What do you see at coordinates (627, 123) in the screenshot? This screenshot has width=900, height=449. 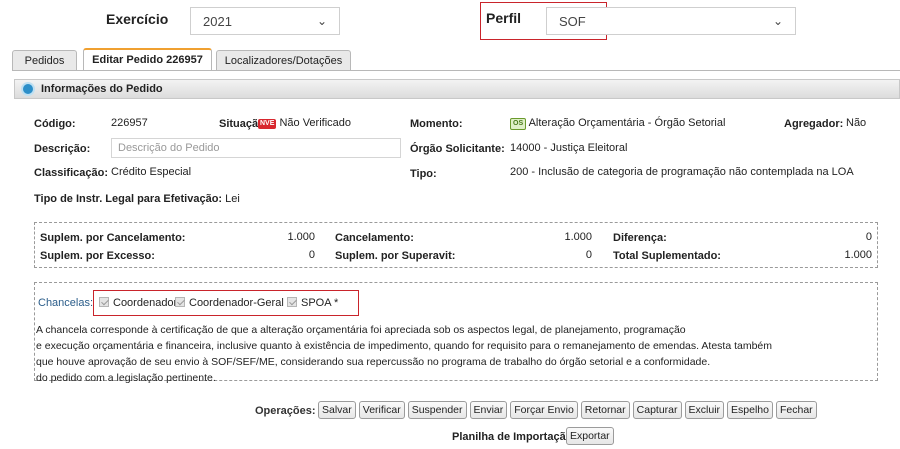 I see `momento-value: Alteração Orçamentária - Órgão Setorial` at bounding box center [627, 123].